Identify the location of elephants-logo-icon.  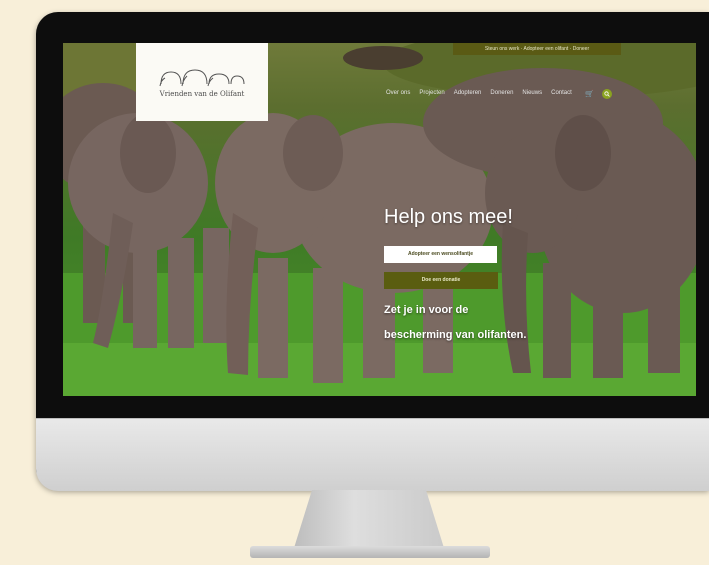
(202, 78).